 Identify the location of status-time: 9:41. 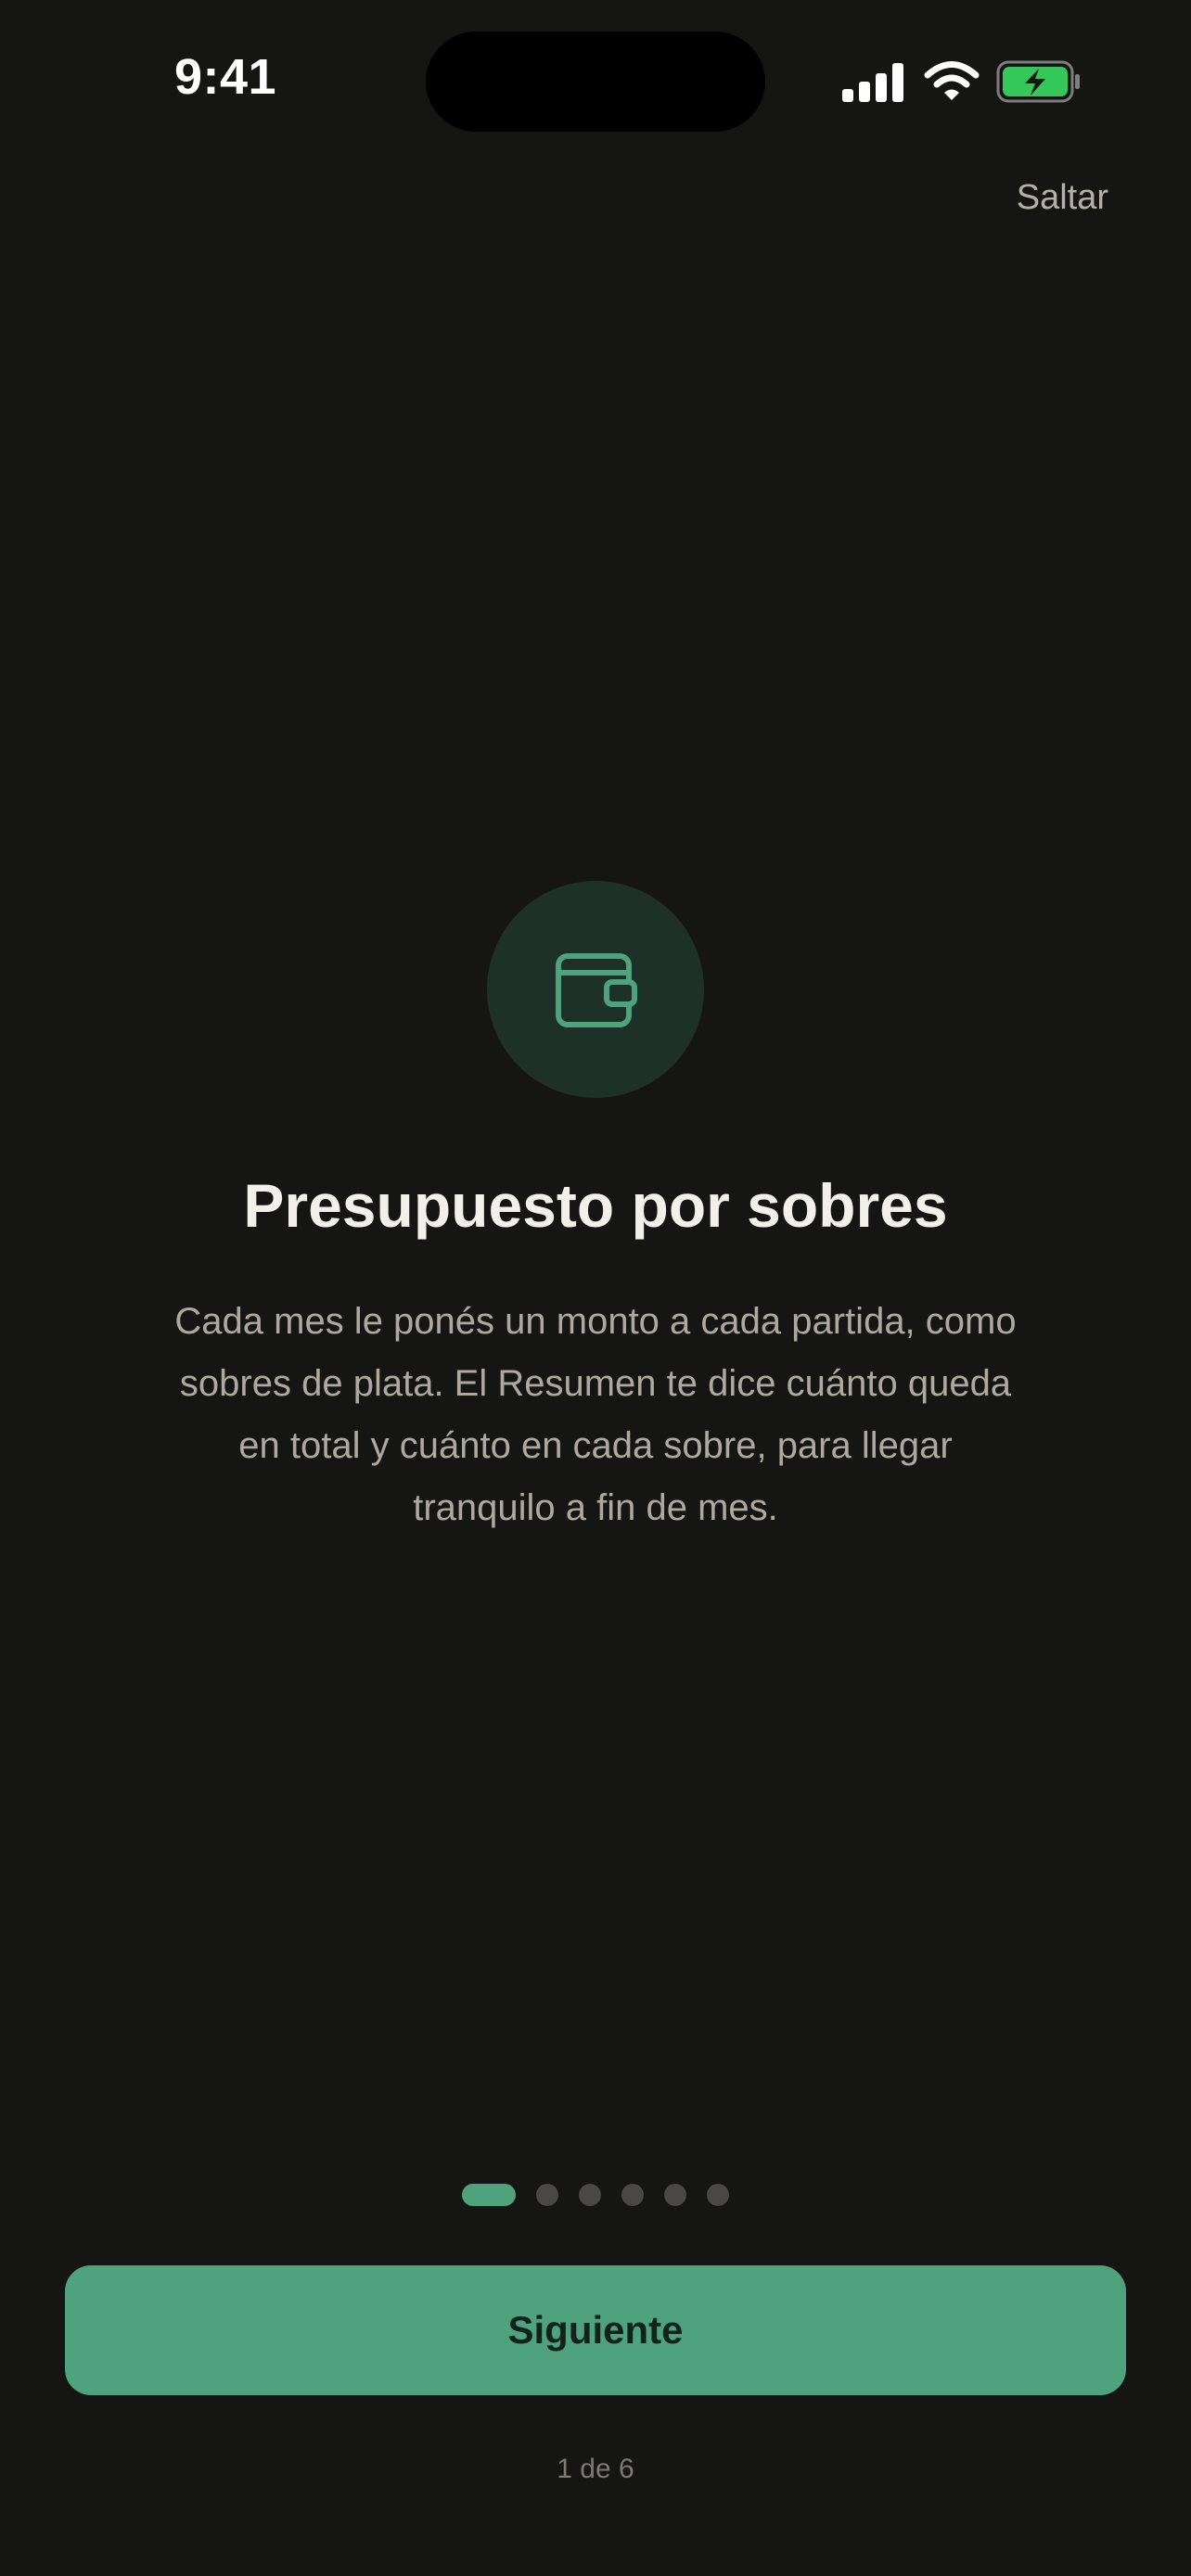
(225, 77).